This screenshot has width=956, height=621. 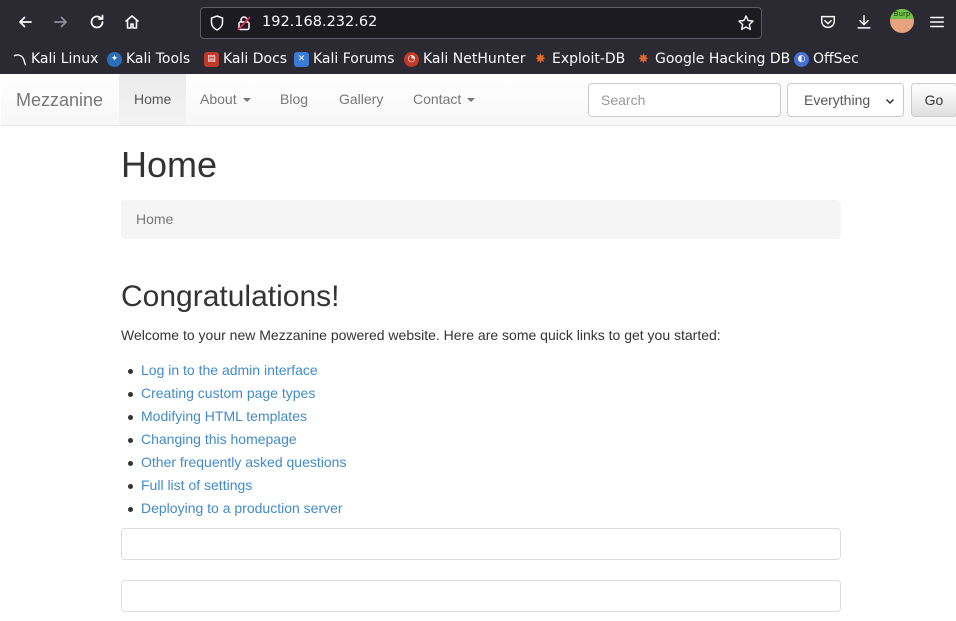 What do you see at coordinates (481, 23) in the screenshot?
I see `url-bar: 192.168.232.62` at bounding box center [481, 23].